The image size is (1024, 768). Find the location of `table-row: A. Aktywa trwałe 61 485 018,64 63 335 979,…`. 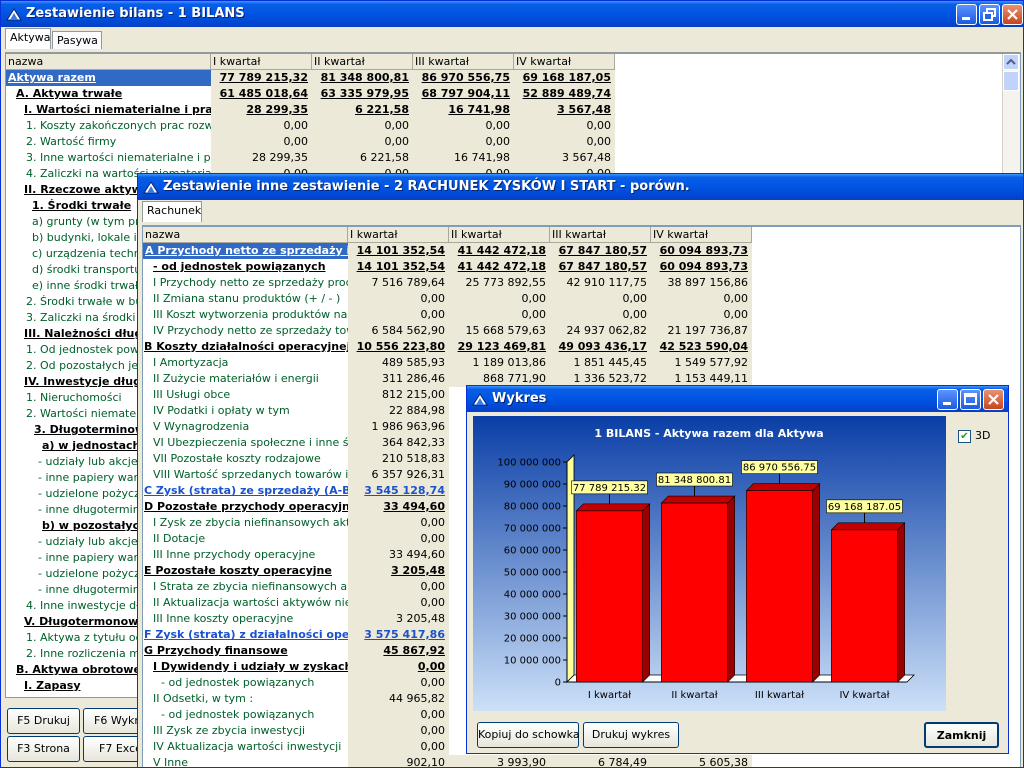

table-row: A. Aktywa trwałe 61 485 018,64 63 335 979,… is located at coordinates (311, 94).